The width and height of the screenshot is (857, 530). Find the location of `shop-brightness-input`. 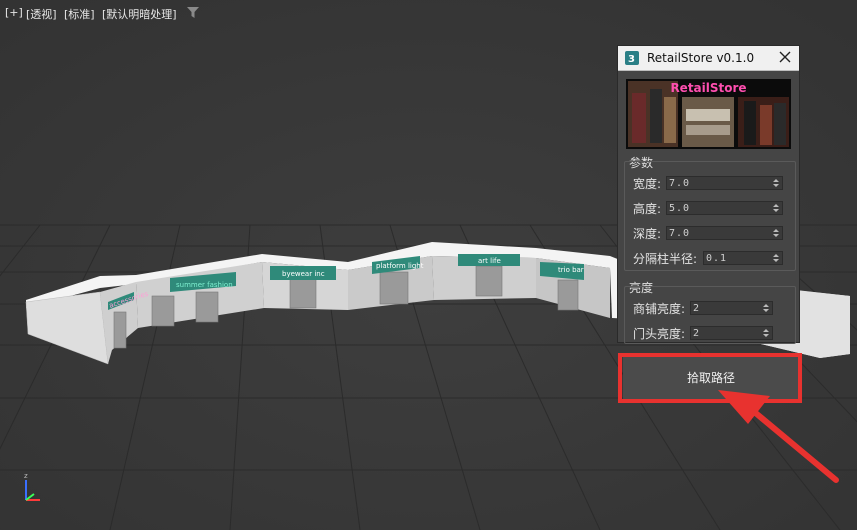

shop-brightness-input is located at coordinates (726, 308).